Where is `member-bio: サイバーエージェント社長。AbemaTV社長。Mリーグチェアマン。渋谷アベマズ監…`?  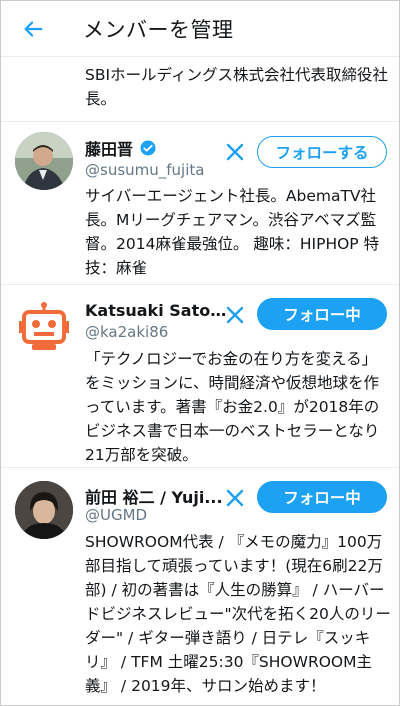
member-bio: サイバーエージェント社長。AbemaTV社長。Mリーグチェアマン。渋谷アベマズ監… is located at coordinates (232, 232).